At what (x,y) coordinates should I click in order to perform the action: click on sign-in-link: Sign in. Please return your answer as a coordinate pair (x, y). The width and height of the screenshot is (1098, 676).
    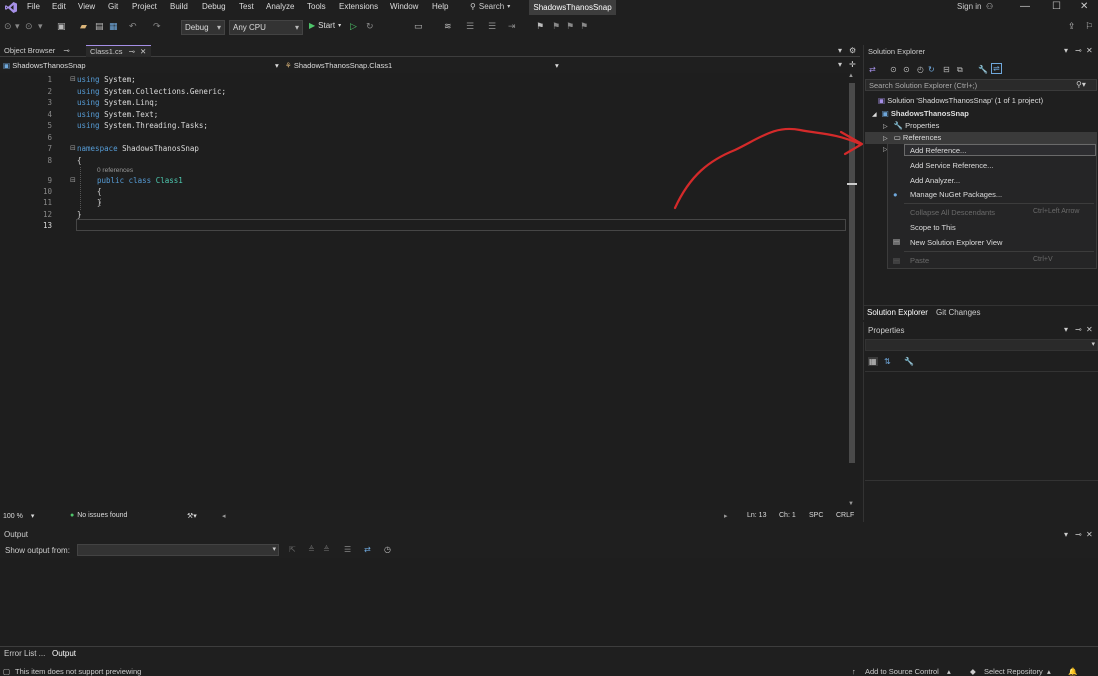
    Looking at the image, I should click on (969, 6).